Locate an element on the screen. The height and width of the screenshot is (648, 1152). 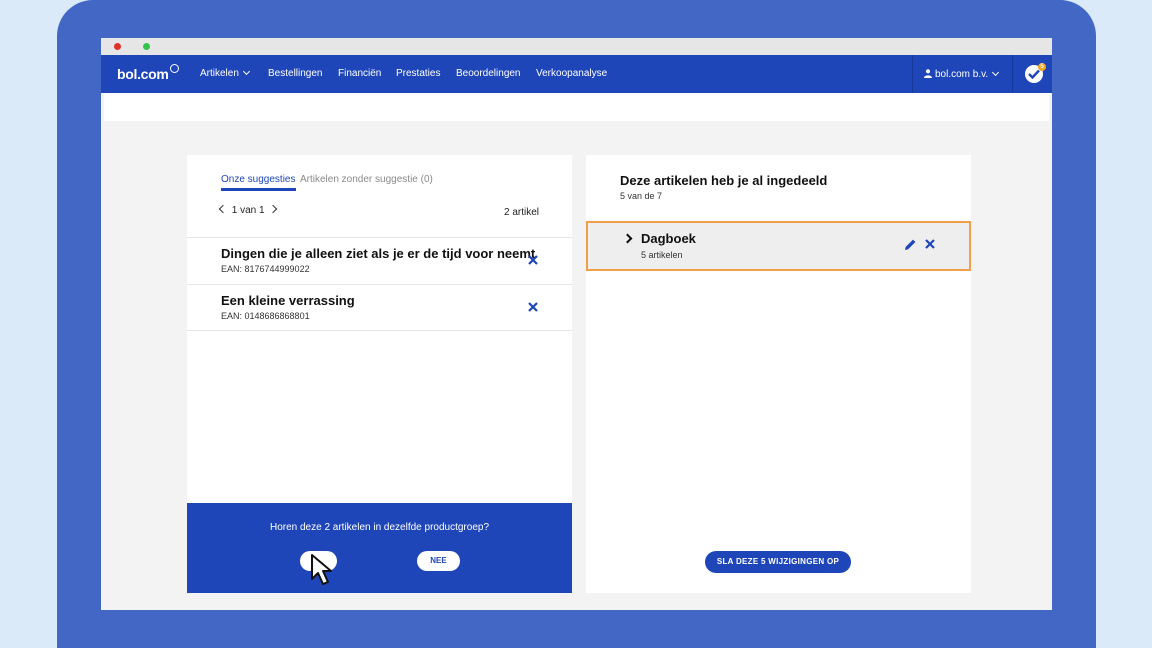
tab-artikelen-zonder-suggestie: Artikelen zonder suggestie (0) is located at coordinates (366, 179).